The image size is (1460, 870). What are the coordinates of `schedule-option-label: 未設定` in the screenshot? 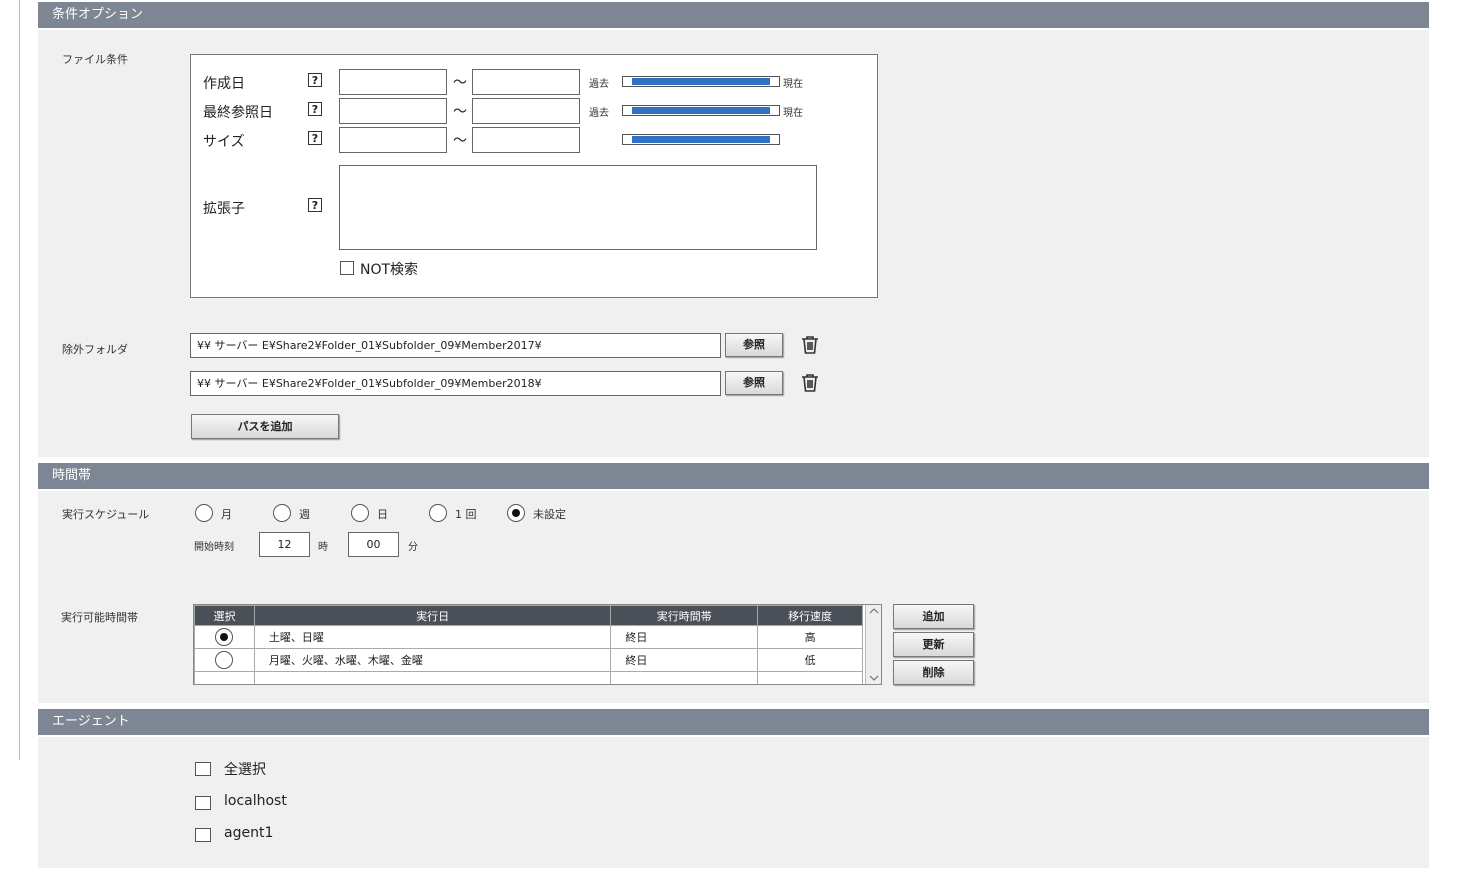 It's located at (549, 514).